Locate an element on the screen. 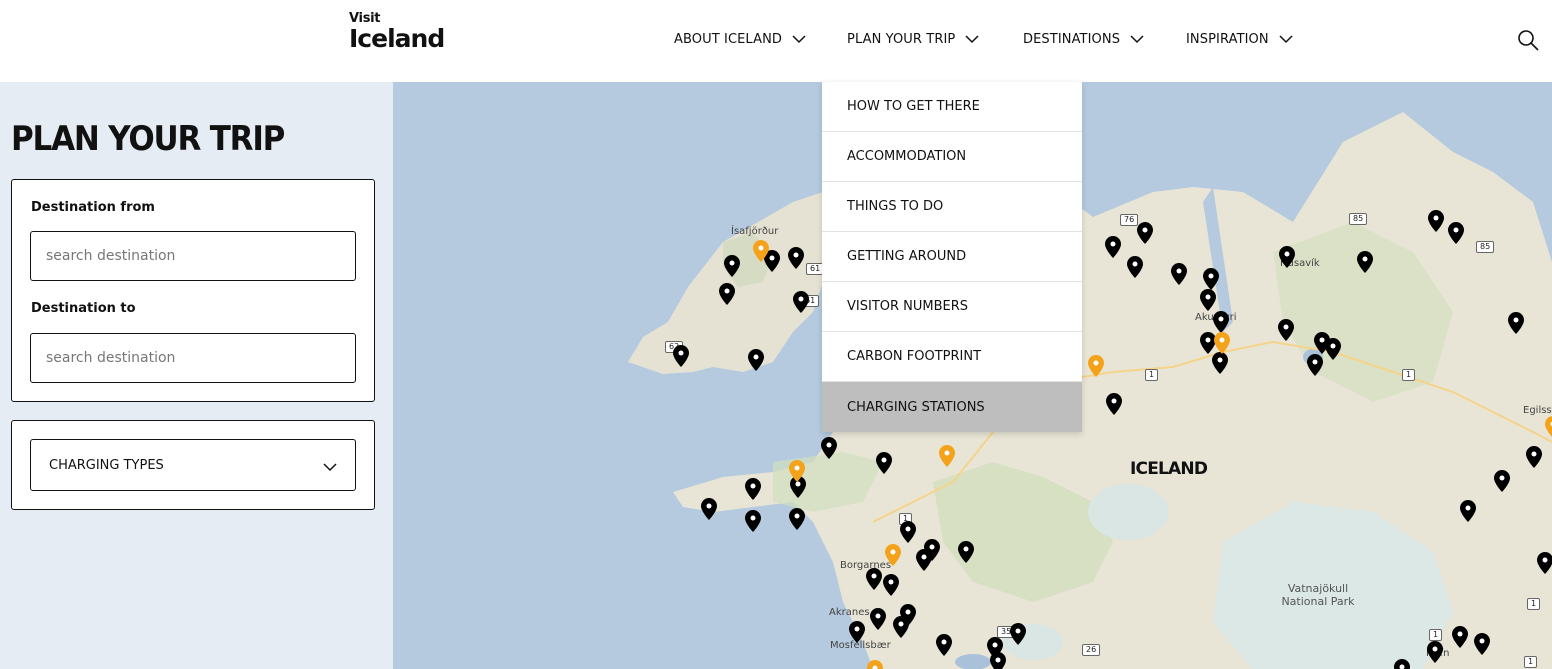  road-badge: 85 is located at coordinates (1358, 219).